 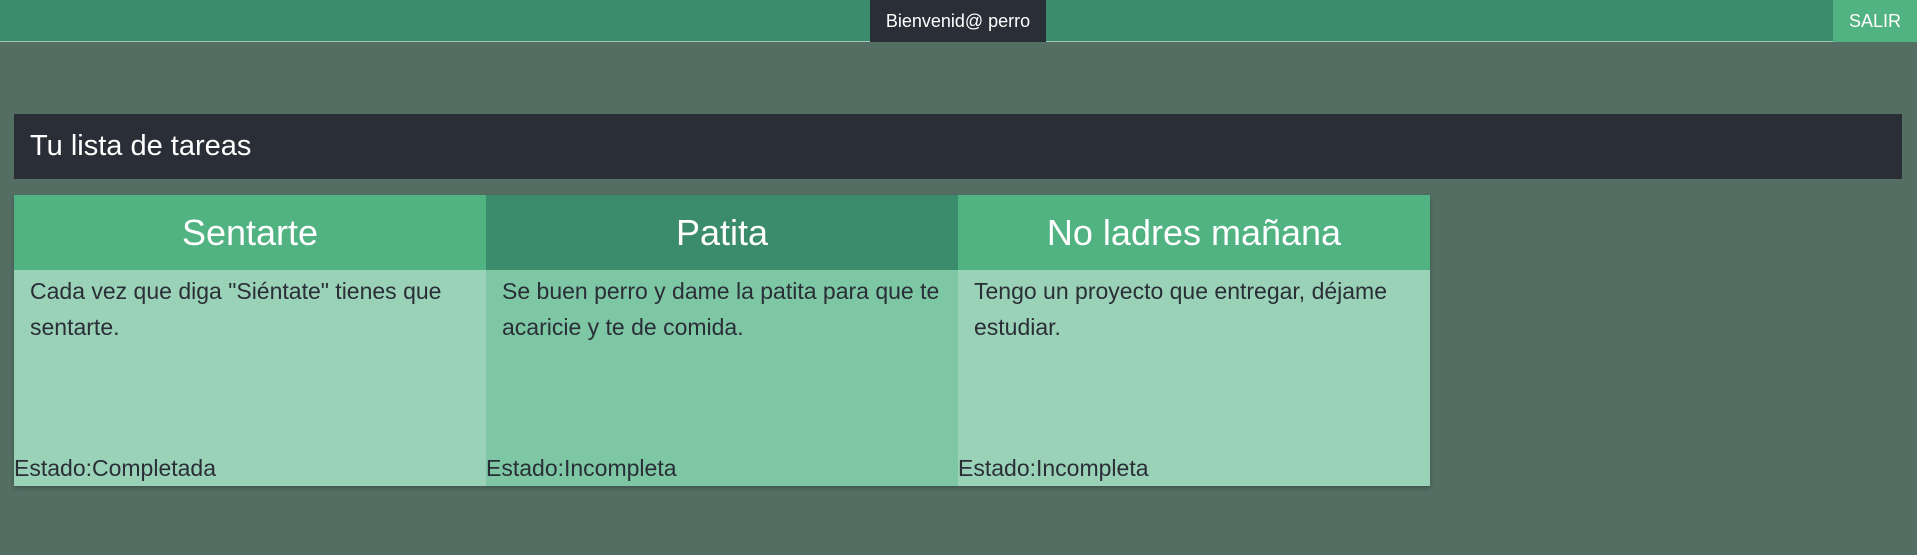 I want to click on task-title: Sentarte, so click(x=250, y=232).